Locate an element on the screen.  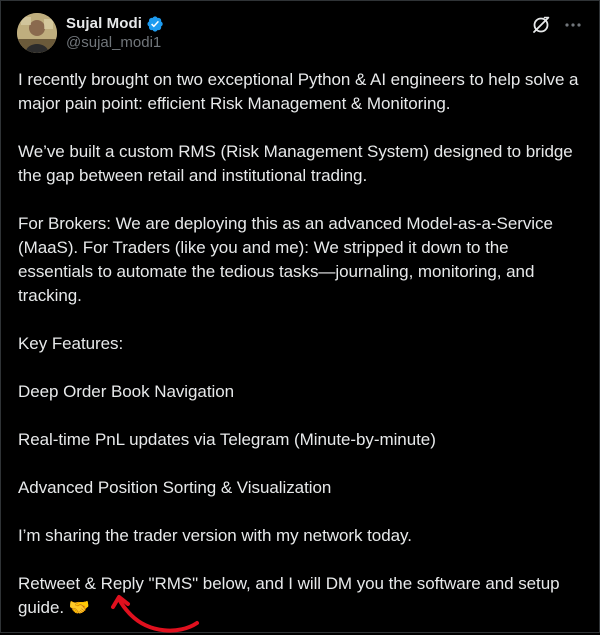
verified-badge-icon is located at coordinates (155, 24).